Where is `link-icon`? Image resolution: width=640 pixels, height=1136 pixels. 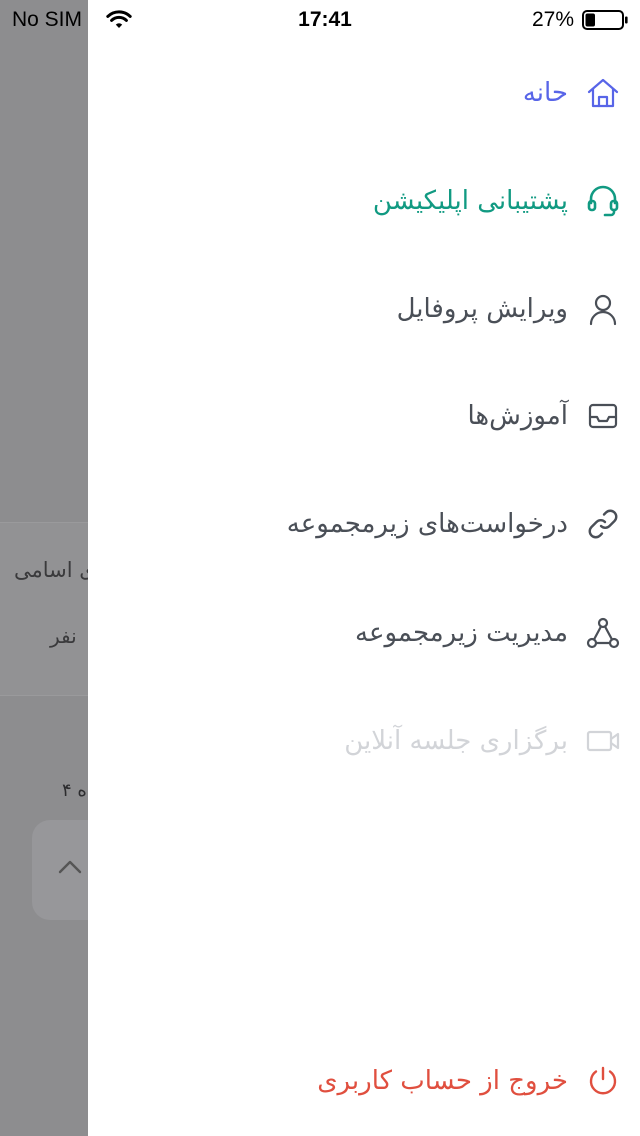
link-icon is located at coordinates (603, 524).